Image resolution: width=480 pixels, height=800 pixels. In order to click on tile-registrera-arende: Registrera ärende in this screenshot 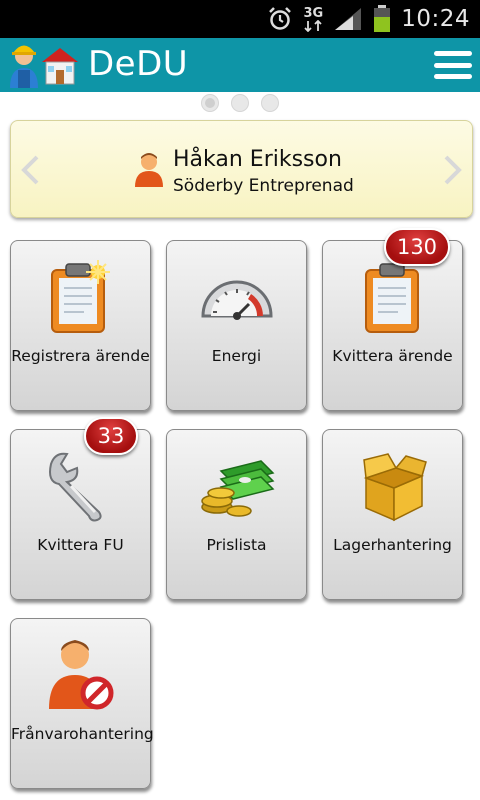, I will do `click(80, 325)`.